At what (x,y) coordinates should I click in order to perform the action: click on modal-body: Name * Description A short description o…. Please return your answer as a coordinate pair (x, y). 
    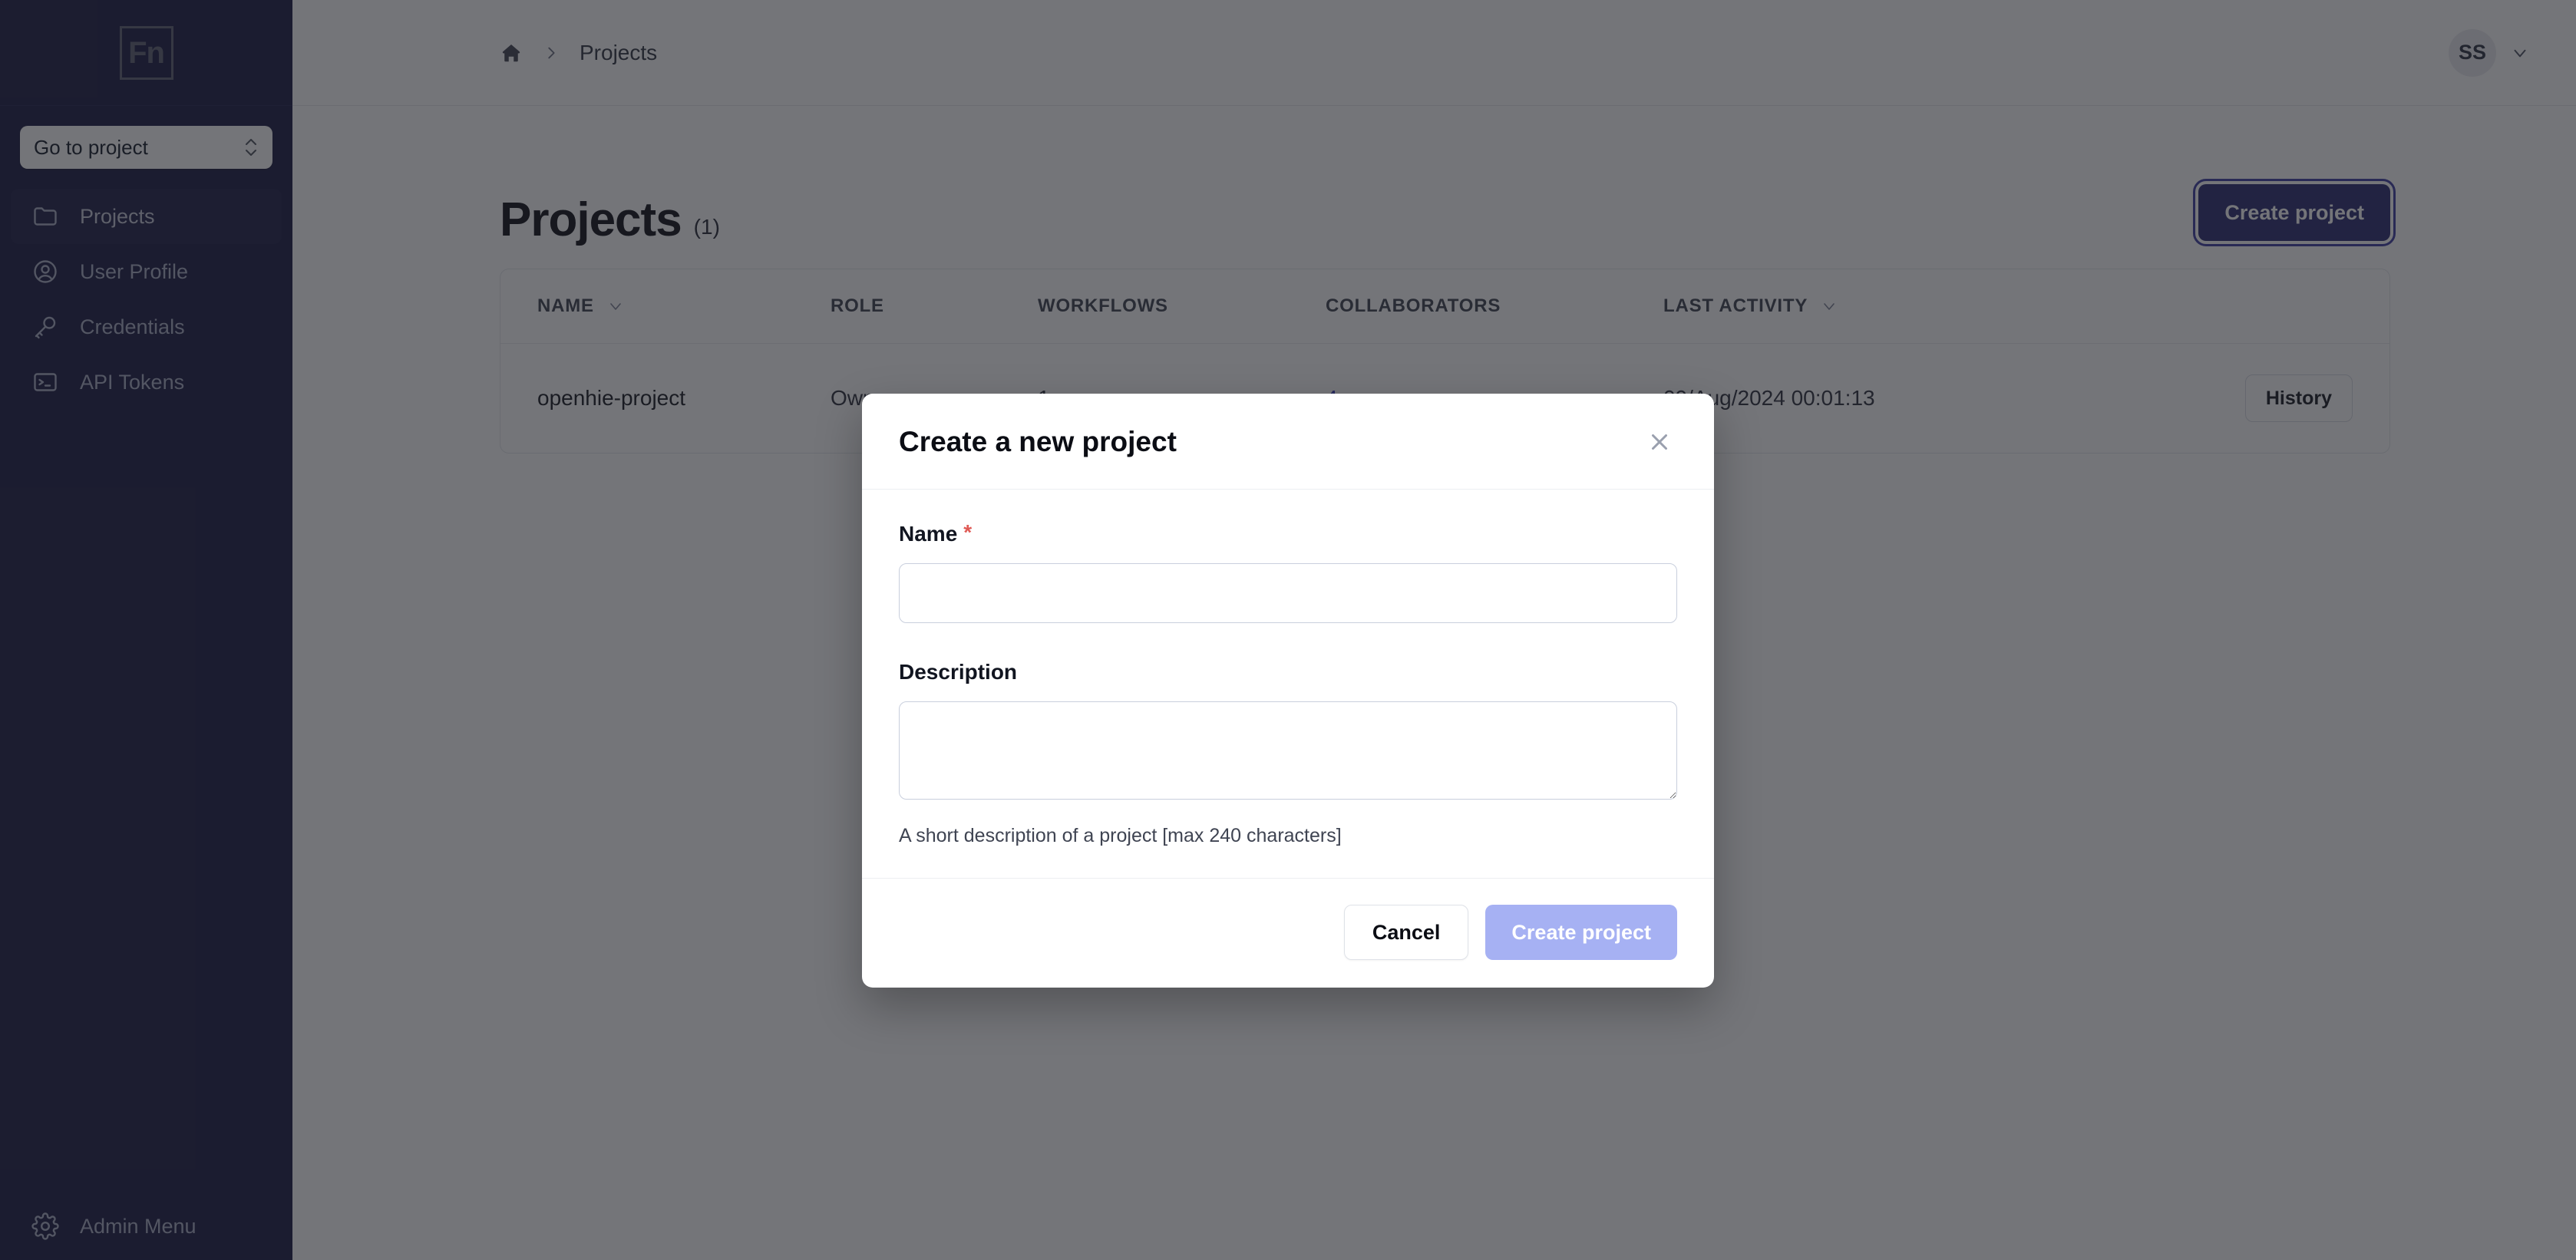
    Looking at the image, I should click on (1288, 684).